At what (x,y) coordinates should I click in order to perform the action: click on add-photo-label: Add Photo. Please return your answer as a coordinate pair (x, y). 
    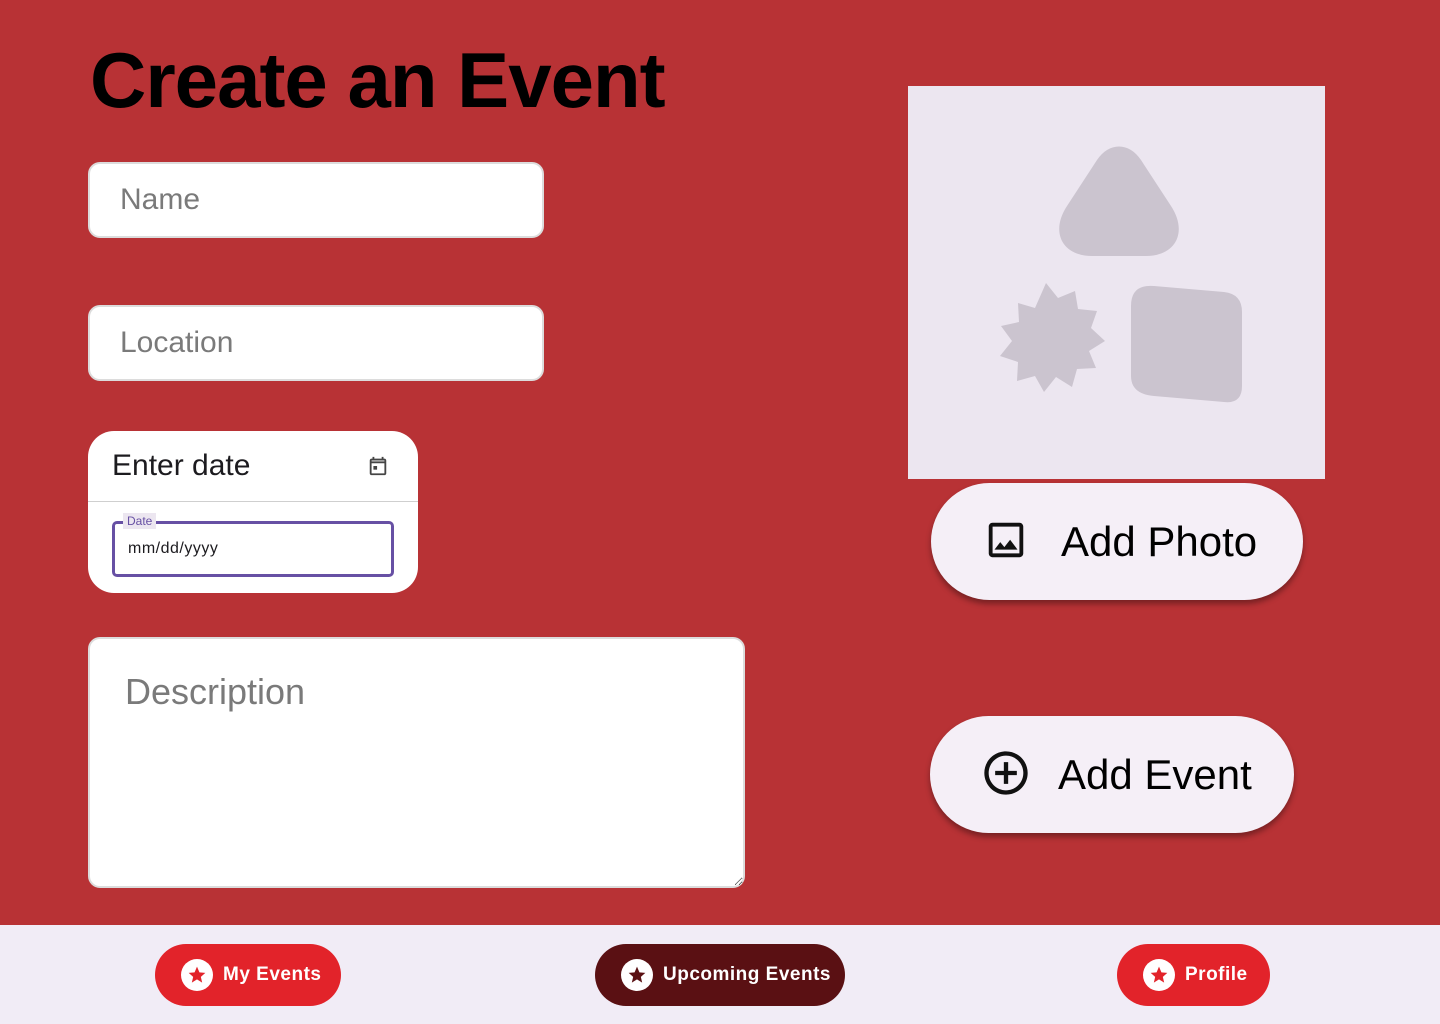
    Looking at the image, I should click on (1159, 541).